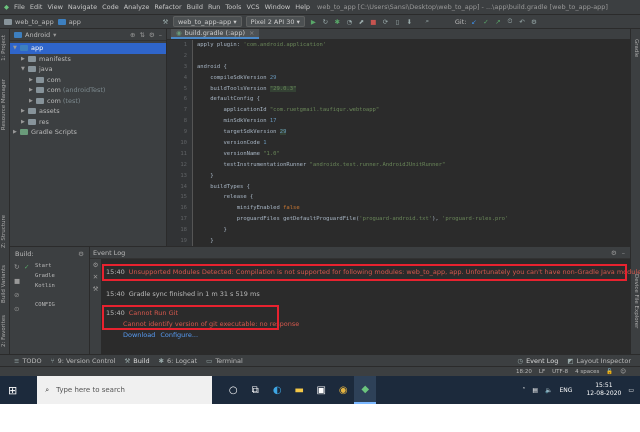  I want to click on task-view-icon: ⧉, so click(255, 390).